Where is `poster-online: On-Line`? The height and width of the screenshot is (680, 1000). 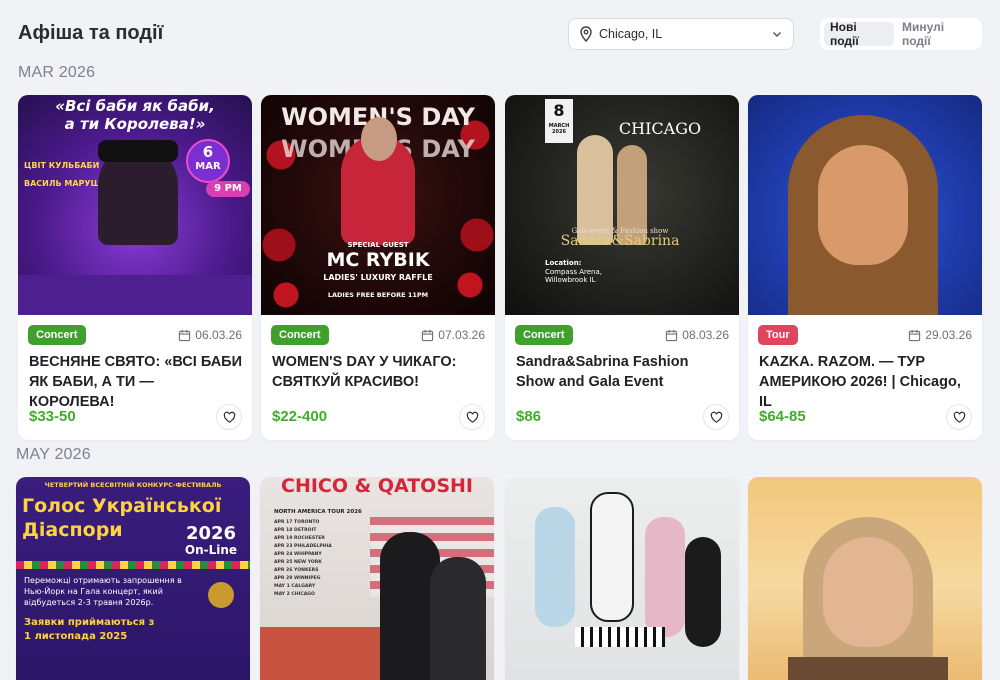 poster-online: On-Line is located at coordinates (211, 550).